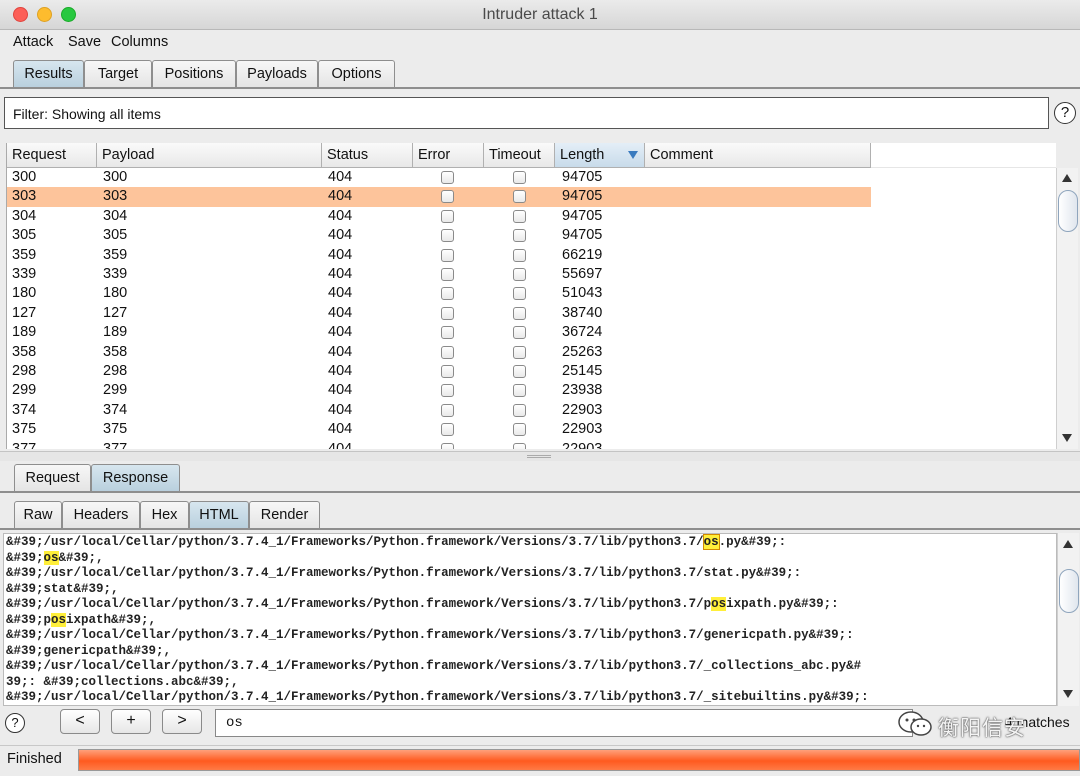  Describe the element at coordinates (519, 155) in the screenshot. I see `column-header-timeout: Timeout` at that location.